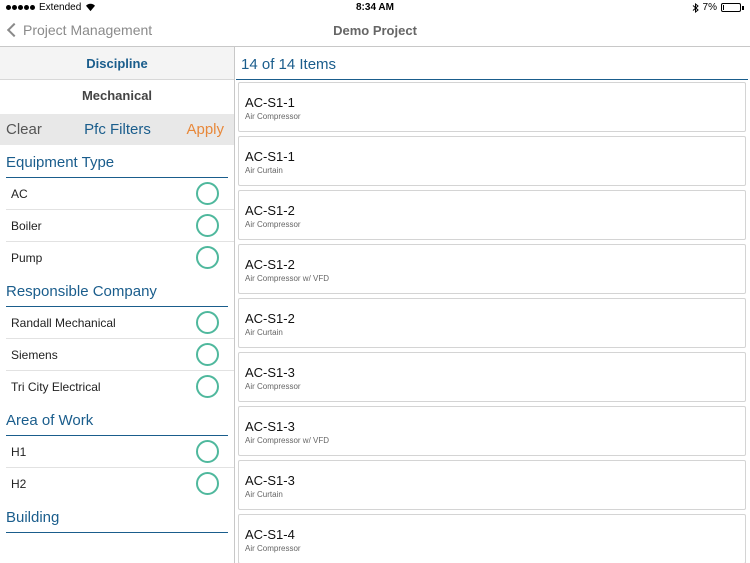 The image size is (750, 563). What do you see at coordinates (718, 7) in the screenshot?
I see `status-right: 7%` at bounding box center [718, 7].